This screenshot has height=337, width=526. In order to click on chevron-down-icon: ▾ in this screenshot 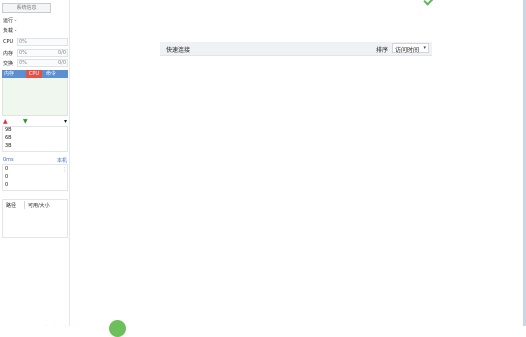, I will do `click(424, 48)`.